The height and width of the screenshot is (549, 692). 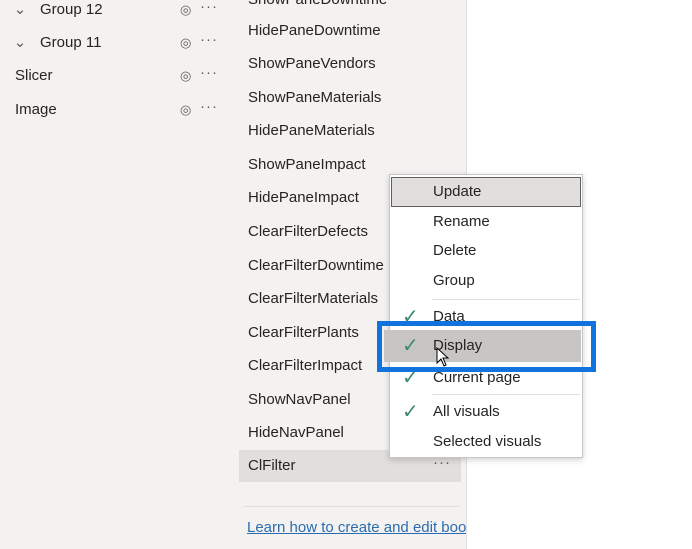 What do you see at coordinates (486, 442) in the screenshot?
I see `menu-item-selected-visuals: Selected visuals` at bounding box center [486, 442].